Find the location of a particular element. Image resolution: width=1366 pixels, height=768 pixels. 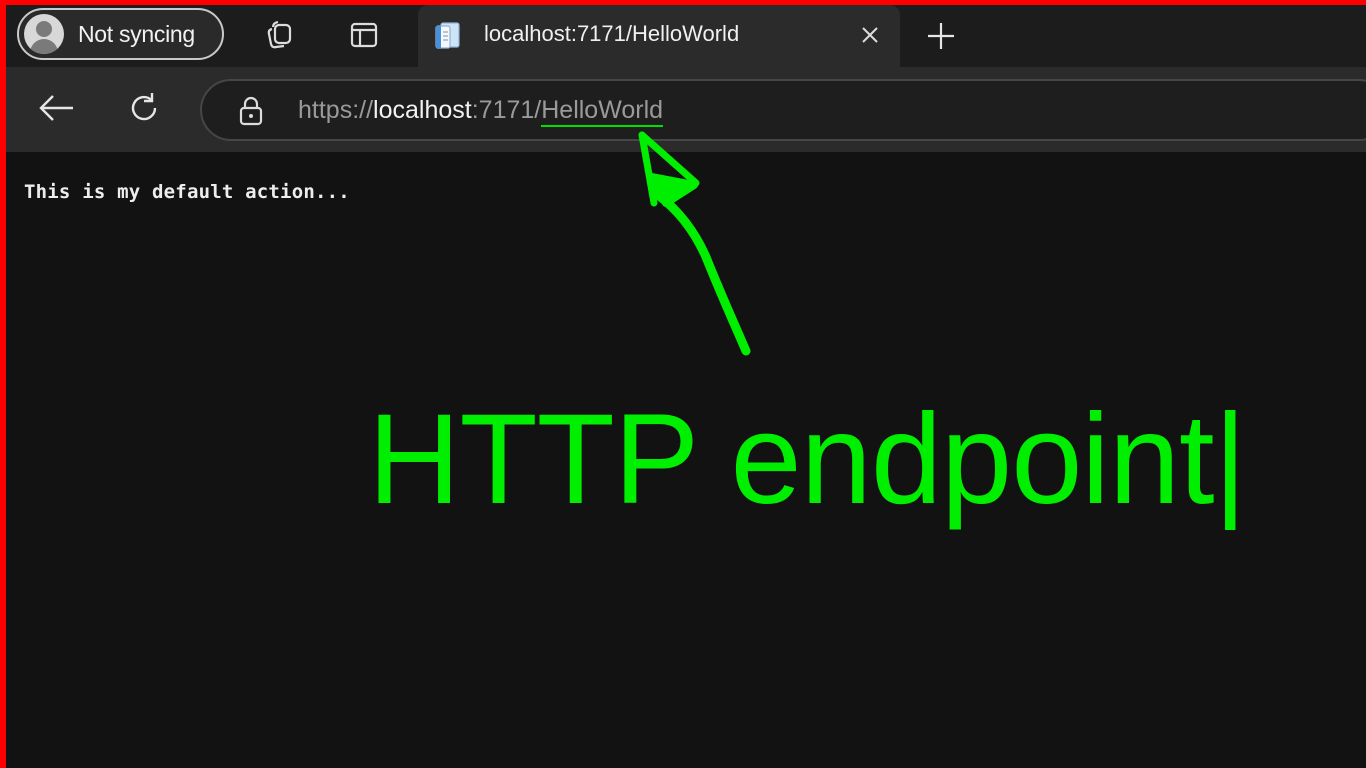

refresh-icon is located at coordinates (144, 108).